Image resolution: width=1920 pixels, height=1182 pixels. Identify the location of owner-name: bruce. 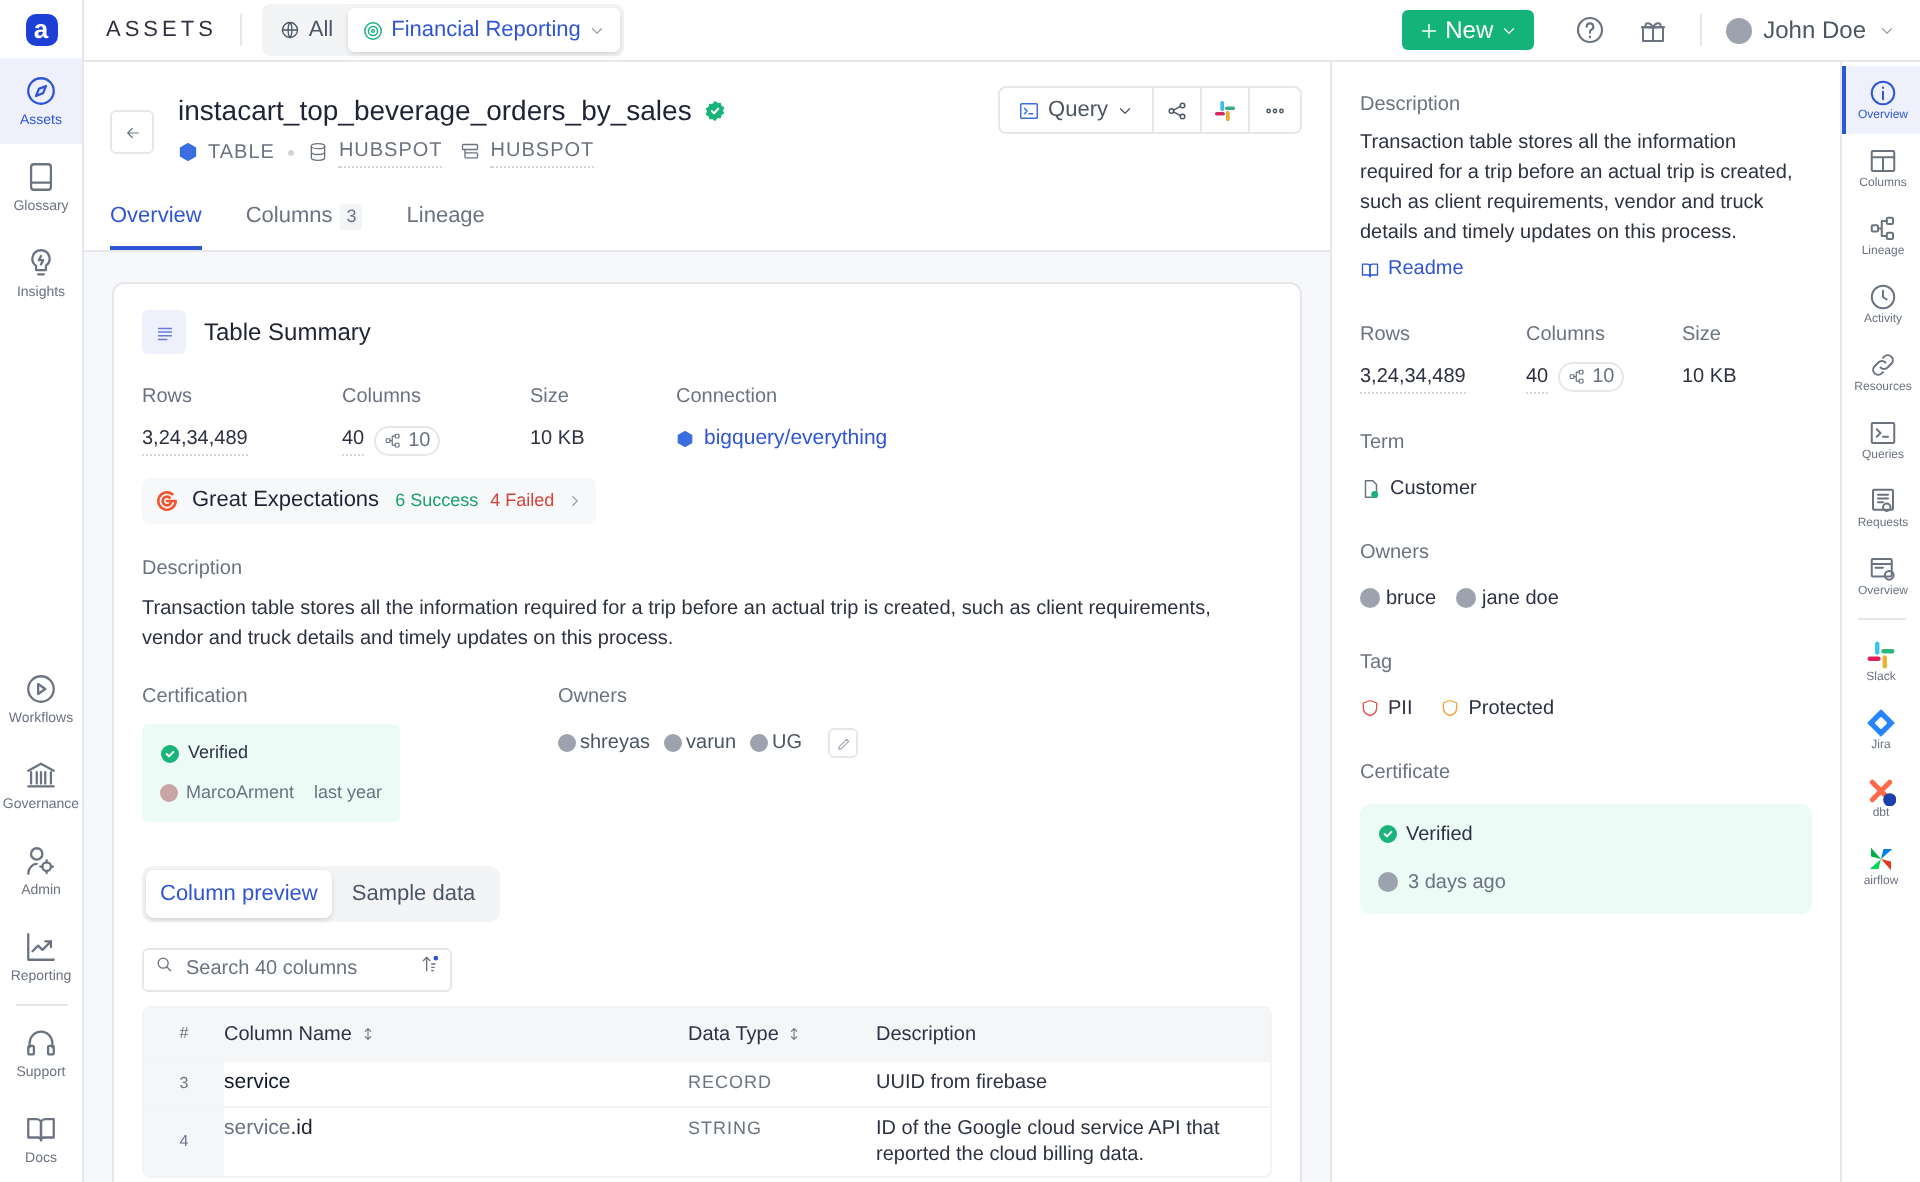
(1411, 598).